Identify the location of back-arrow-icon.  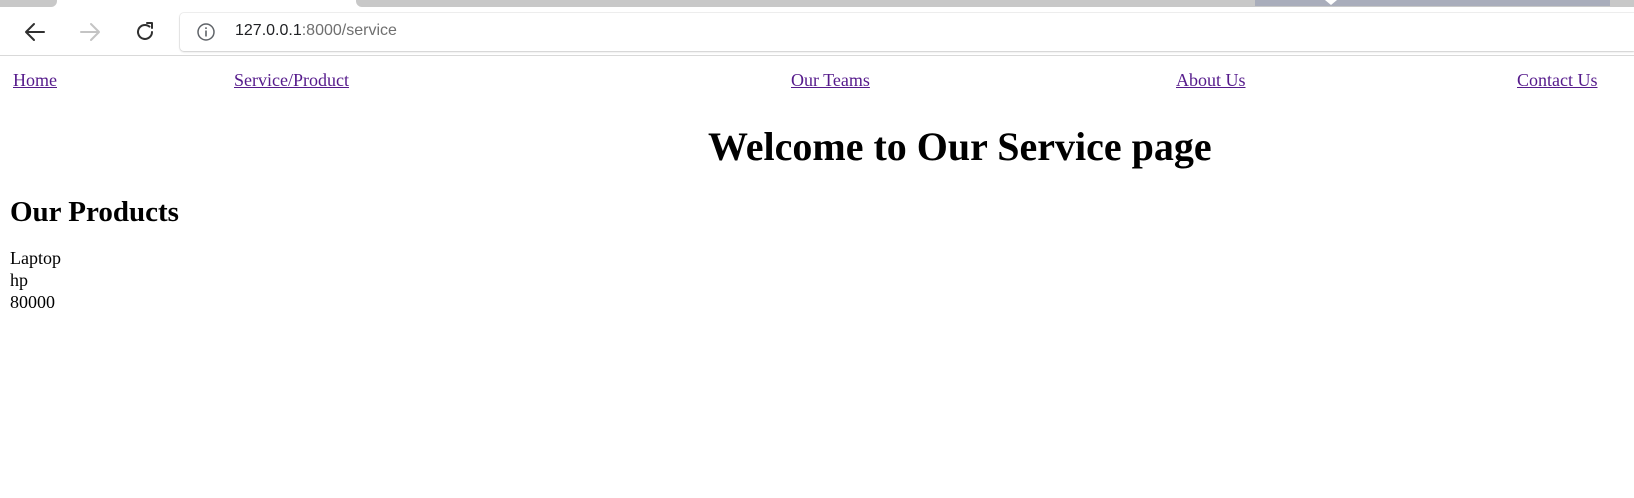
(35, 32).